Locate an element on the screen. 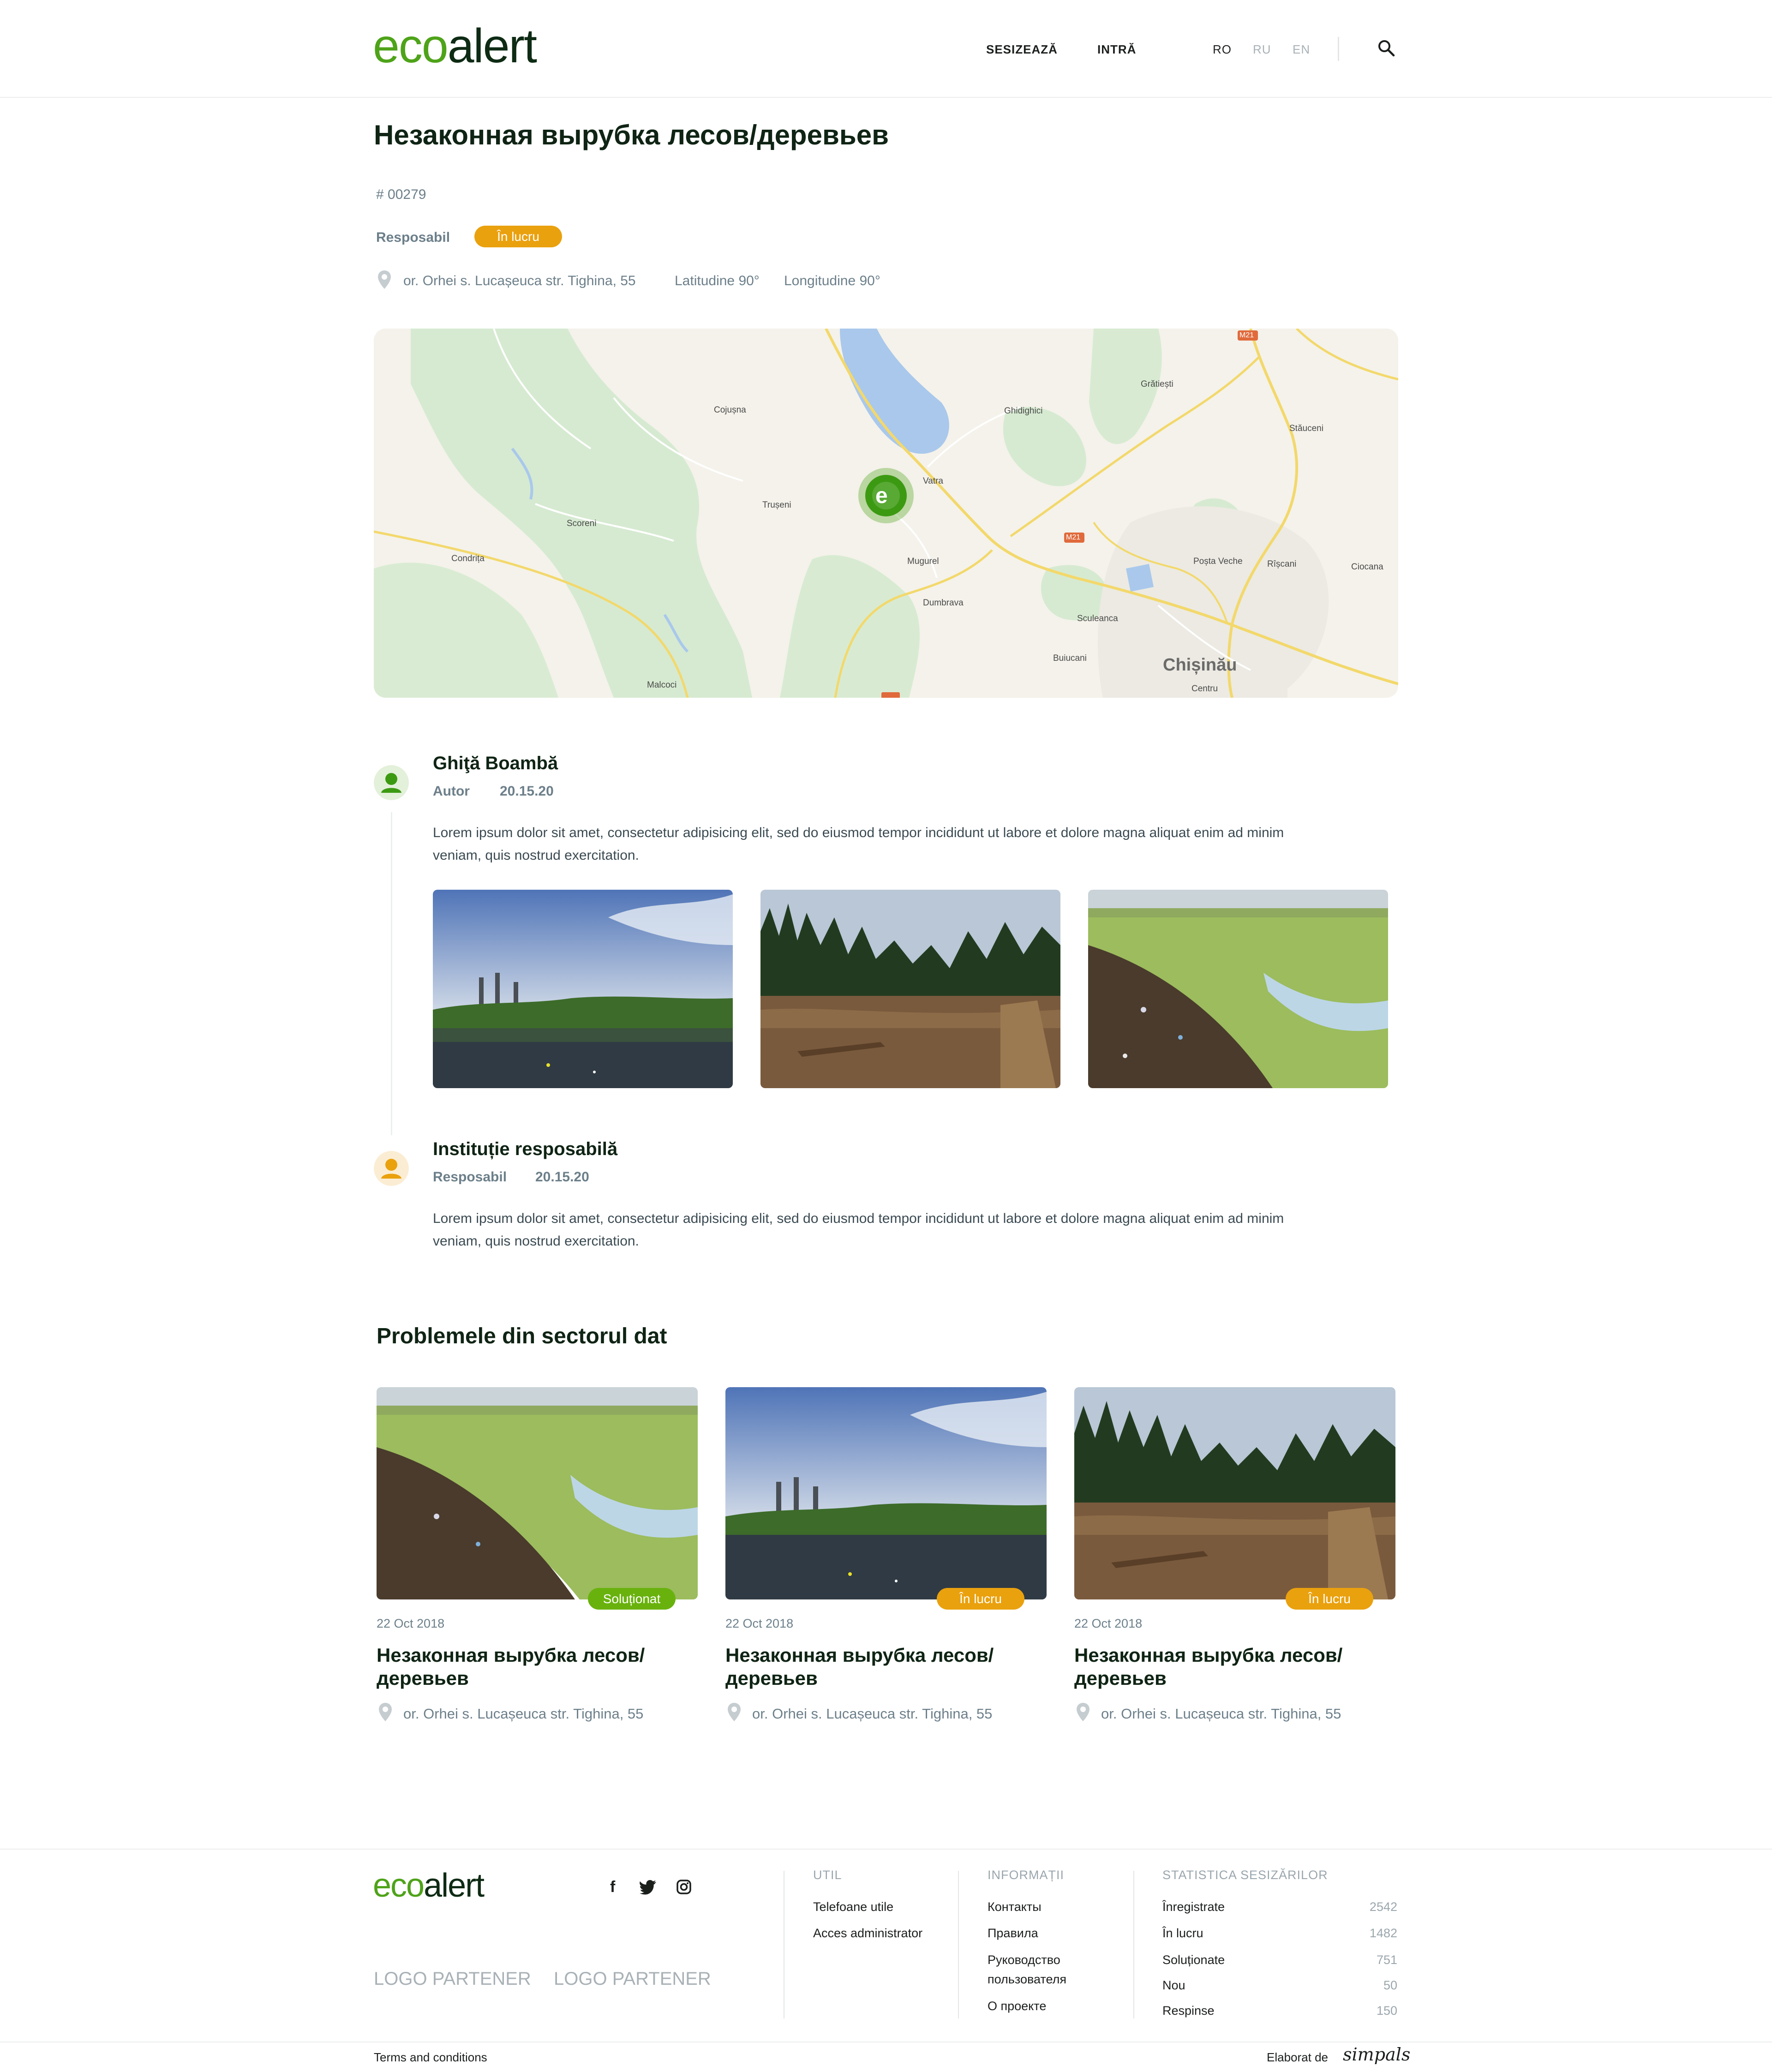  lang-ro: RO is located at coordinates (1223, 49).